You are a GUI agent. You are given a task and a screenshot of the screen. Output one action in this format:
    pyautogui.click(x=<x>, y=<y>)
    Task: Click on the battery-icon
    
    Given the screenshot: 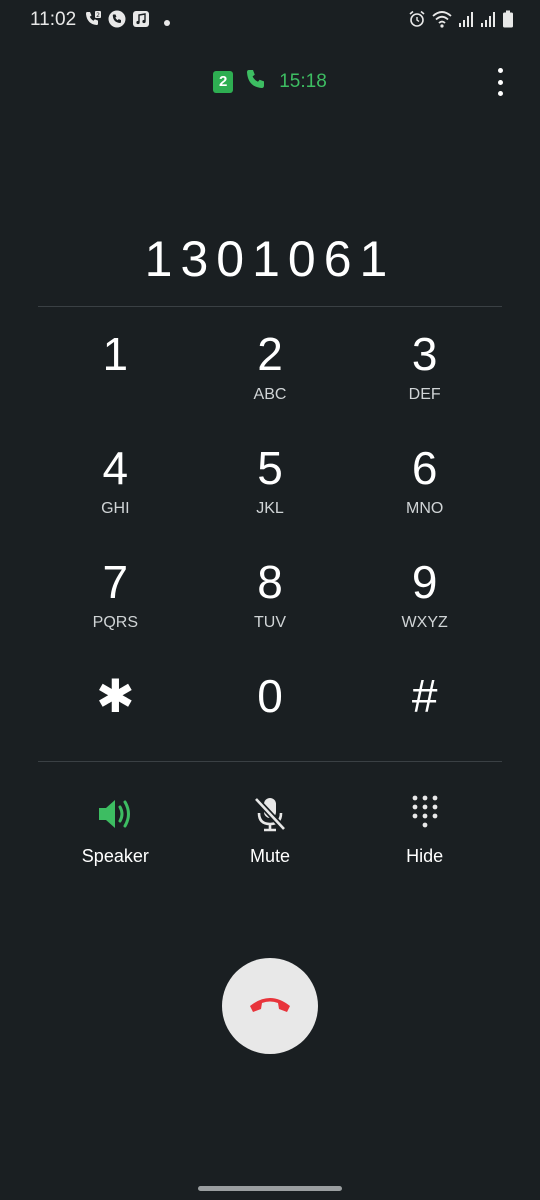 What is the action you would take?
    pyautogui.click(x=508, y=21)
    